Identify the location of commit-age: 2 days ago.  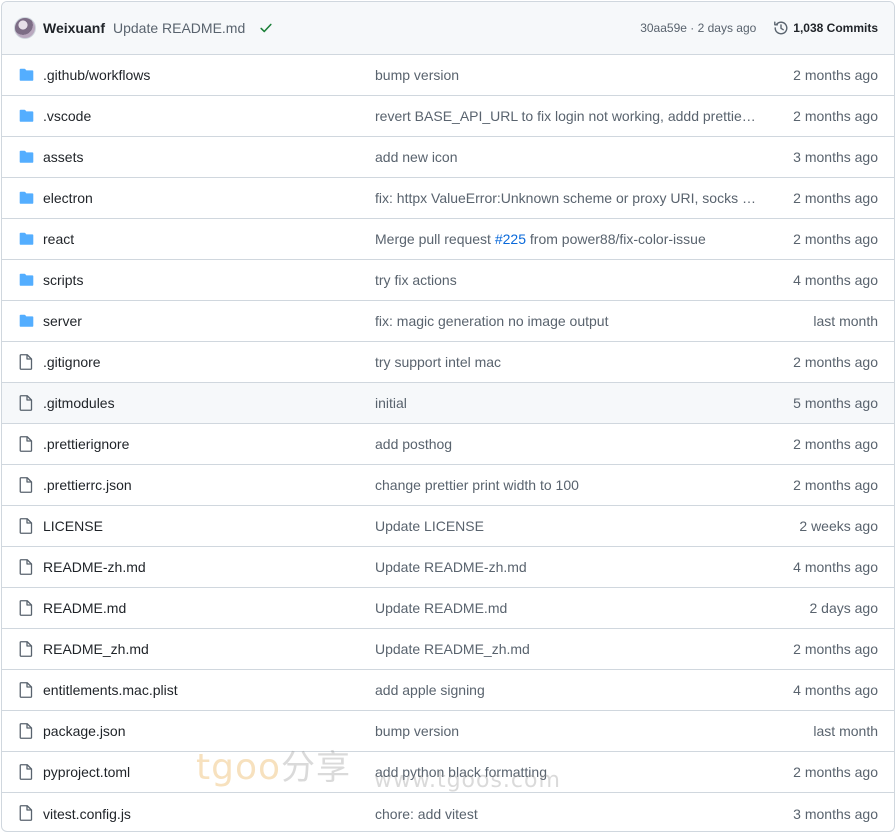
(844, 608).